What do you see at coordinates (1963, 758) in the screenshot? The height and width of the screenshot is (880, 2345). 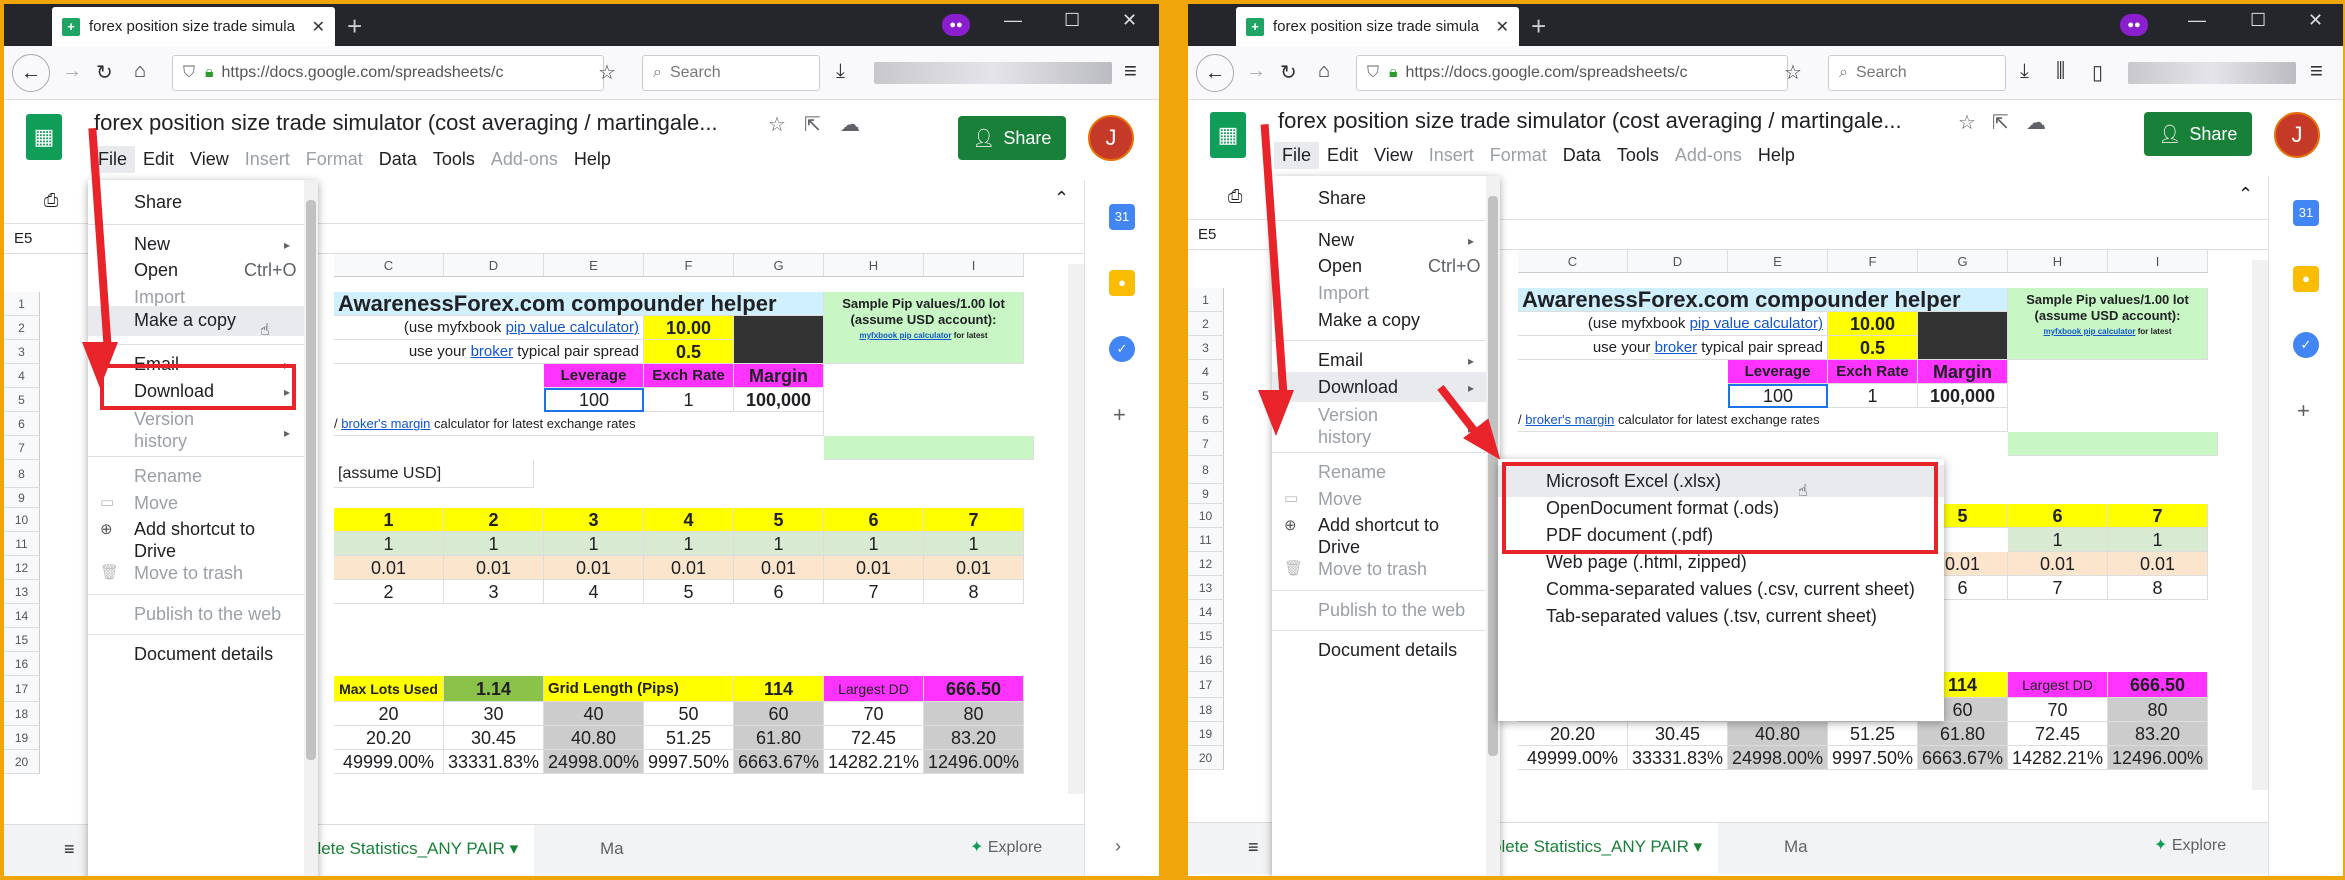 I see `cell: 6663.67%` at bounding box center [1963, 758].